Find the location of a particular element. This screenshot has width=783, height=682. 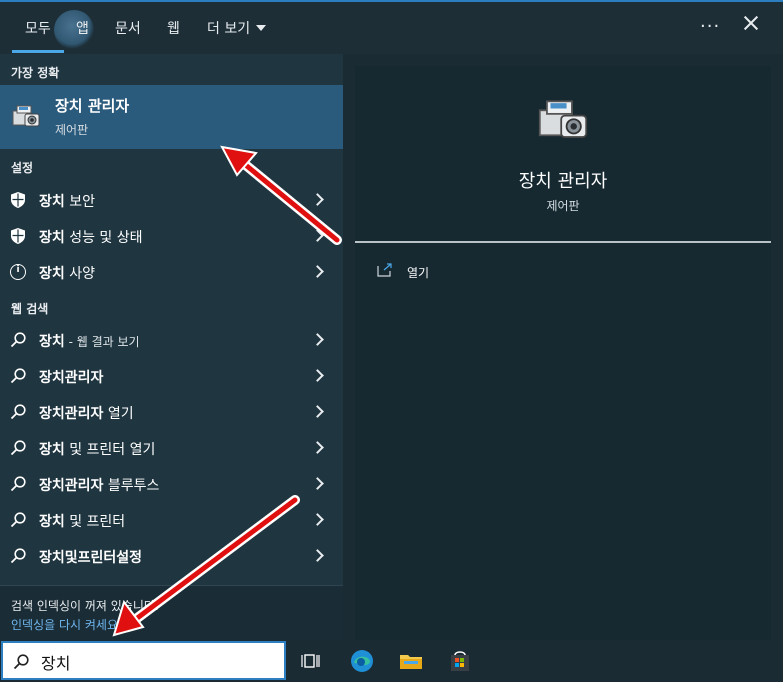

microsoft-store-icon is located at coordinates (460, 661).